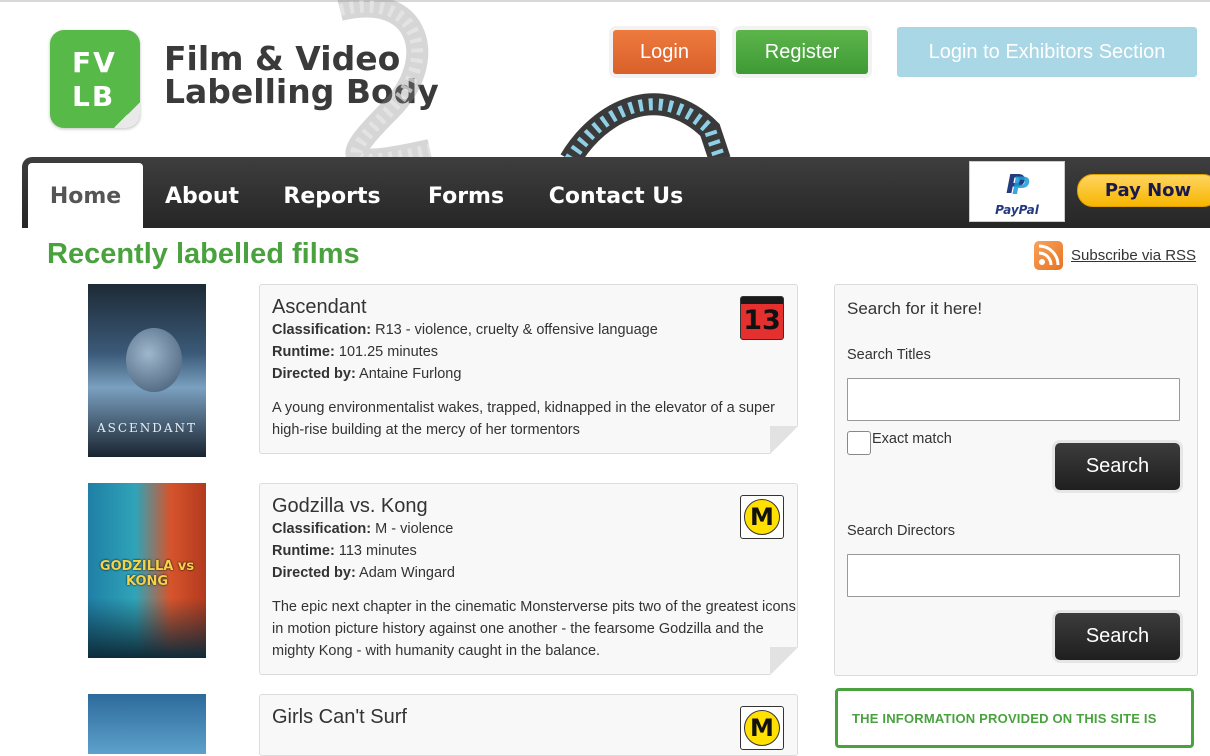 The width and height of the screenshot is (1210, 756). I want to click on nav-item-contact-us: Contact Us, so click(616, 192).